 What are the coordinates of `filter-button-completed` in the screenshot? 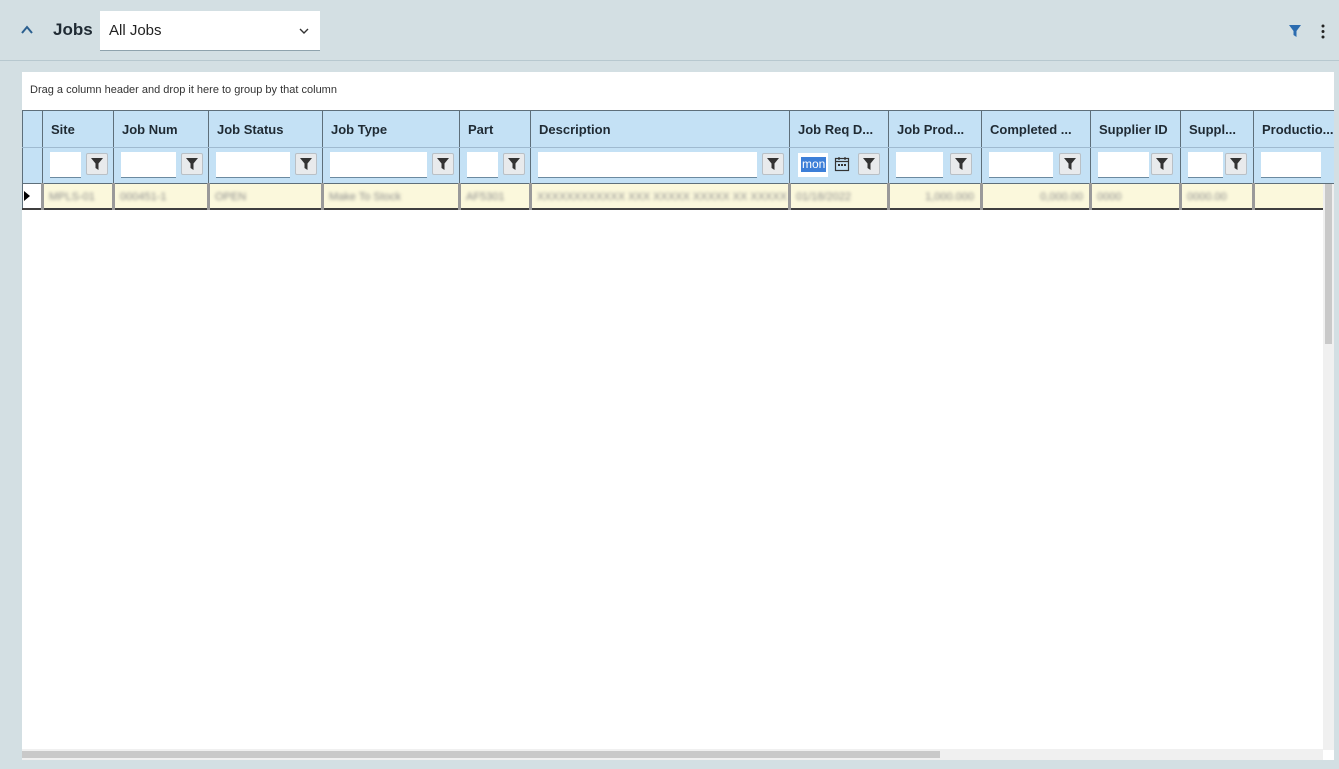 It's located at (1070, 164).